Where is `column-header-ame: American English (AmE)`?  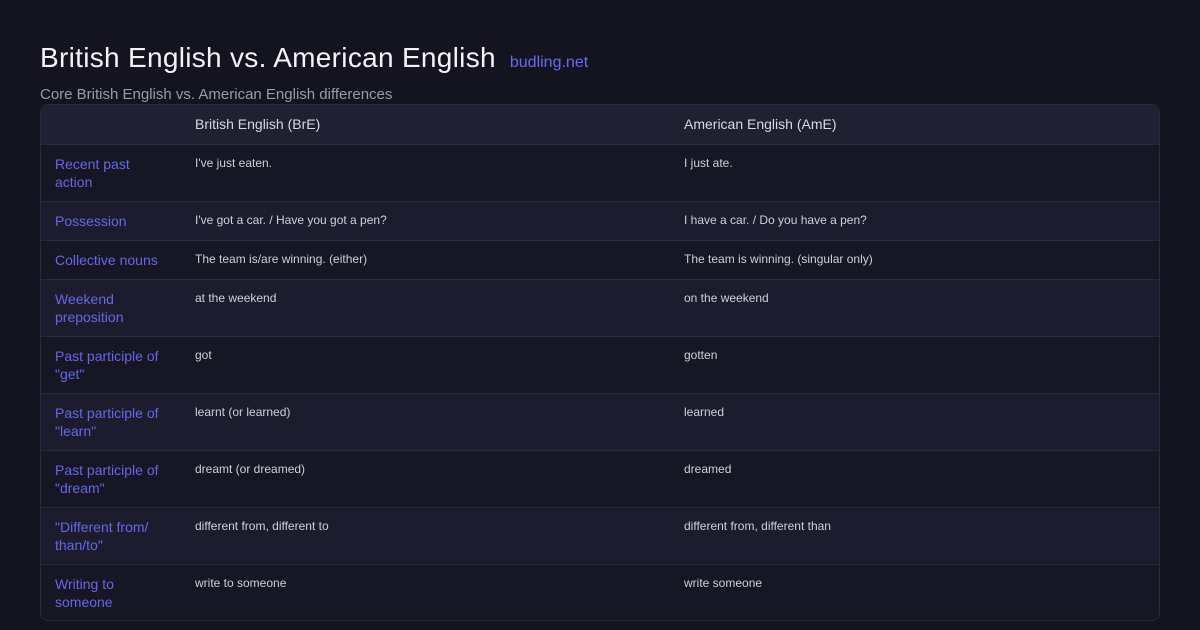
column-header-ame: American English (AmE) is located at coordinates (760, 124).